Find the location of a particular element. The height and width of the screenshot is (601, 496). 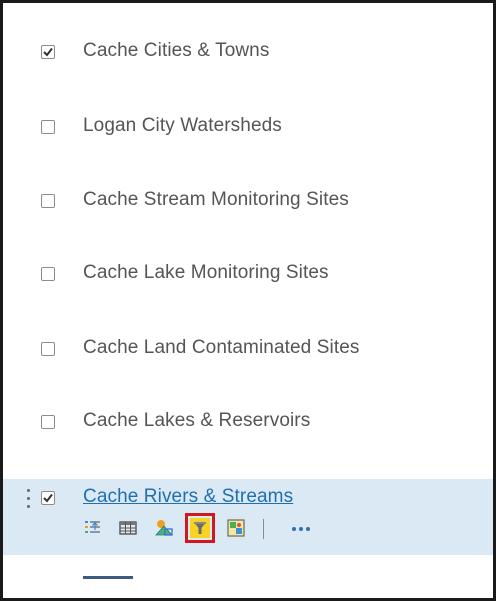

layer-item-cache-land-contaminated-sites: Cache Land Contaminated Sites is located at coordinates (248, 350).